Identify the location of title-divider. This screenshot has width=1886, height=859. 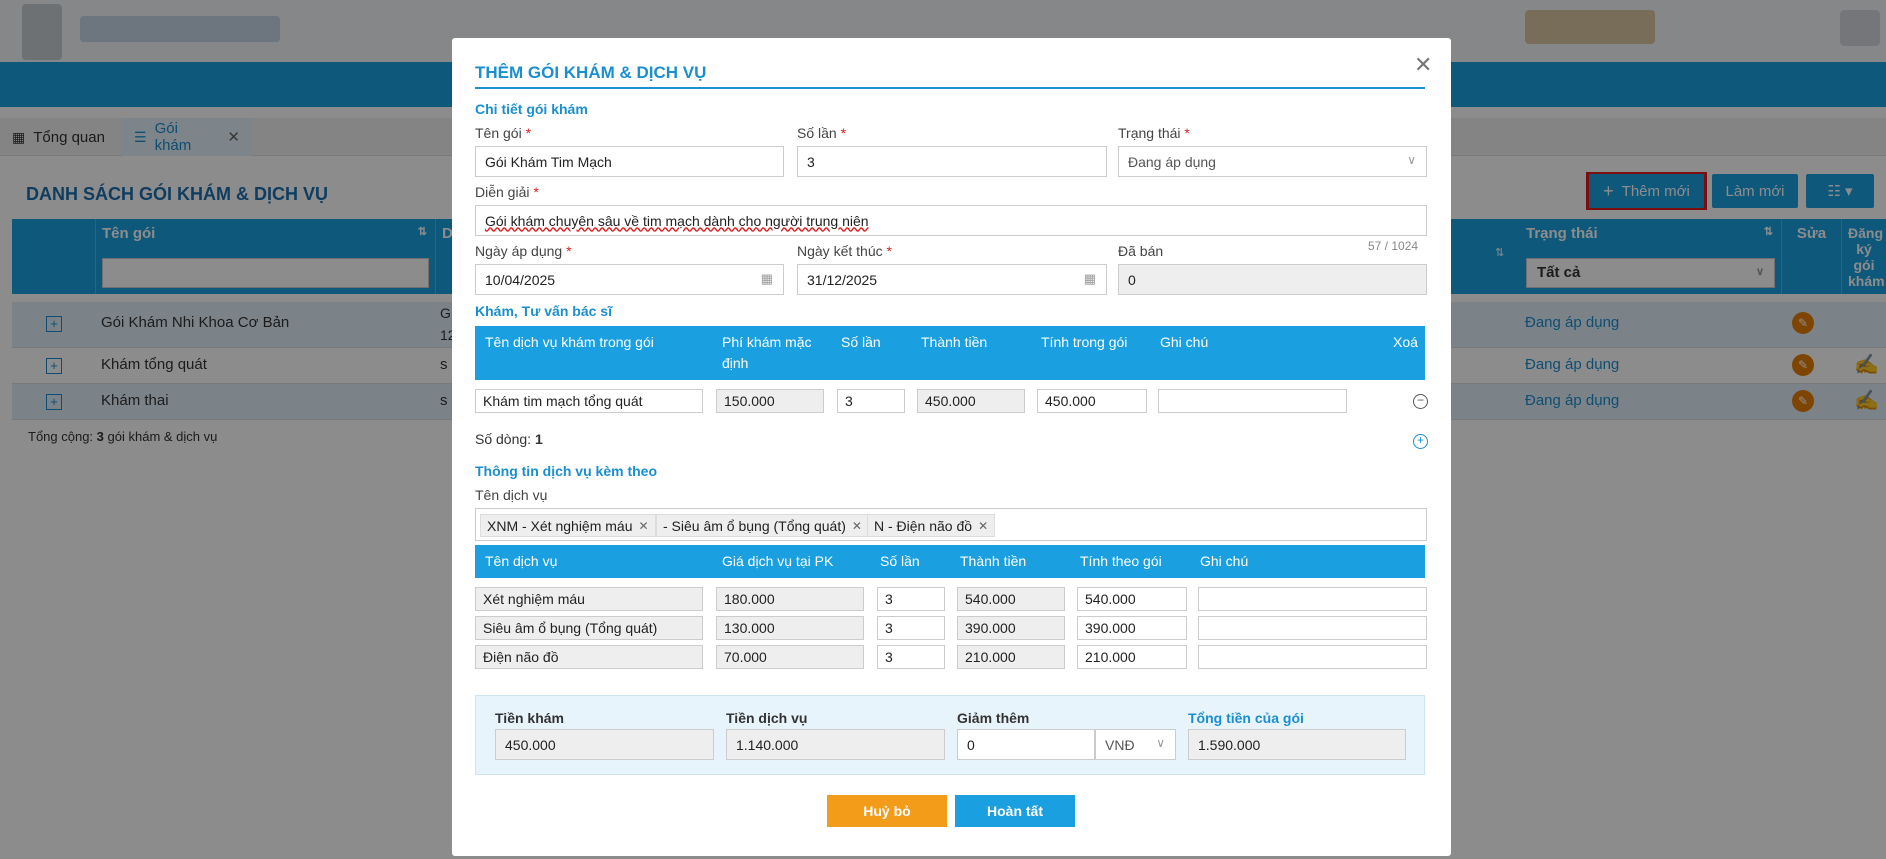
(950, 88).